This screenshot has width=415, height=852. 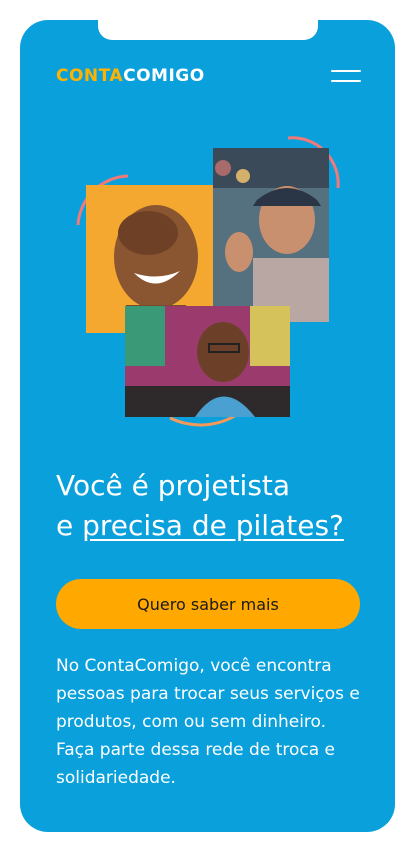 I want to click on hero-title: Você é projetista e precisa de pilates?, so click(x=216, y=506).